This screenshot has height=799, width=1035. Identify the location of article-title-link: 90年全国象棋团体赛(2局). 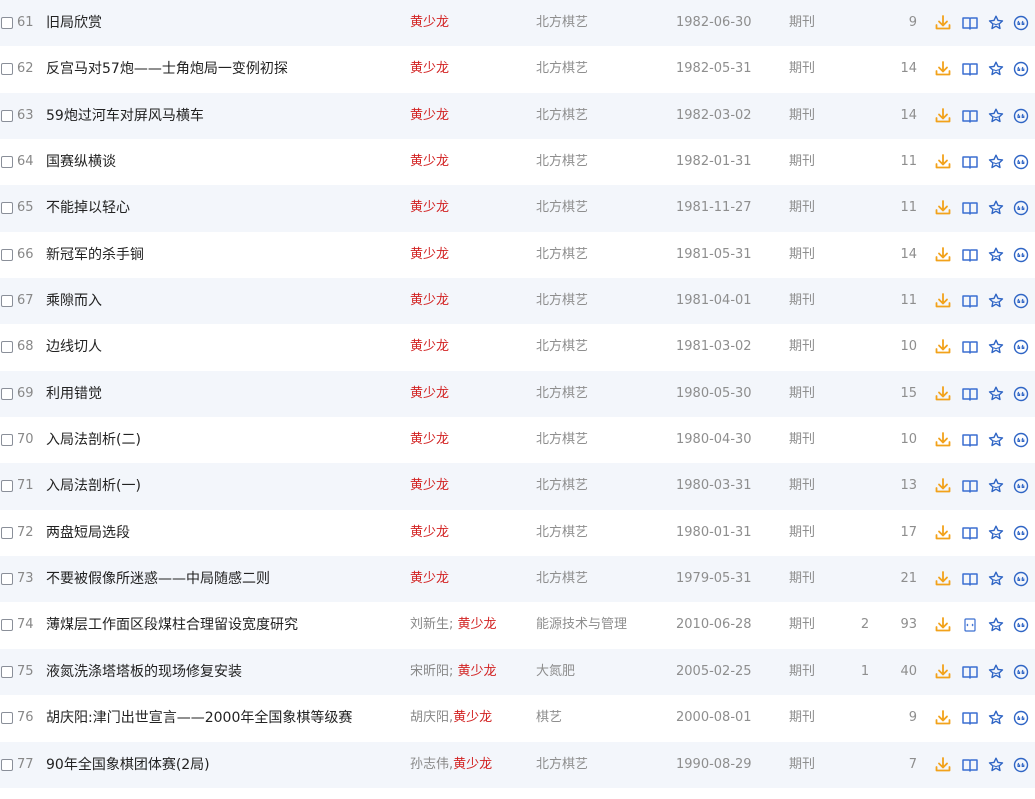
(128, 765).